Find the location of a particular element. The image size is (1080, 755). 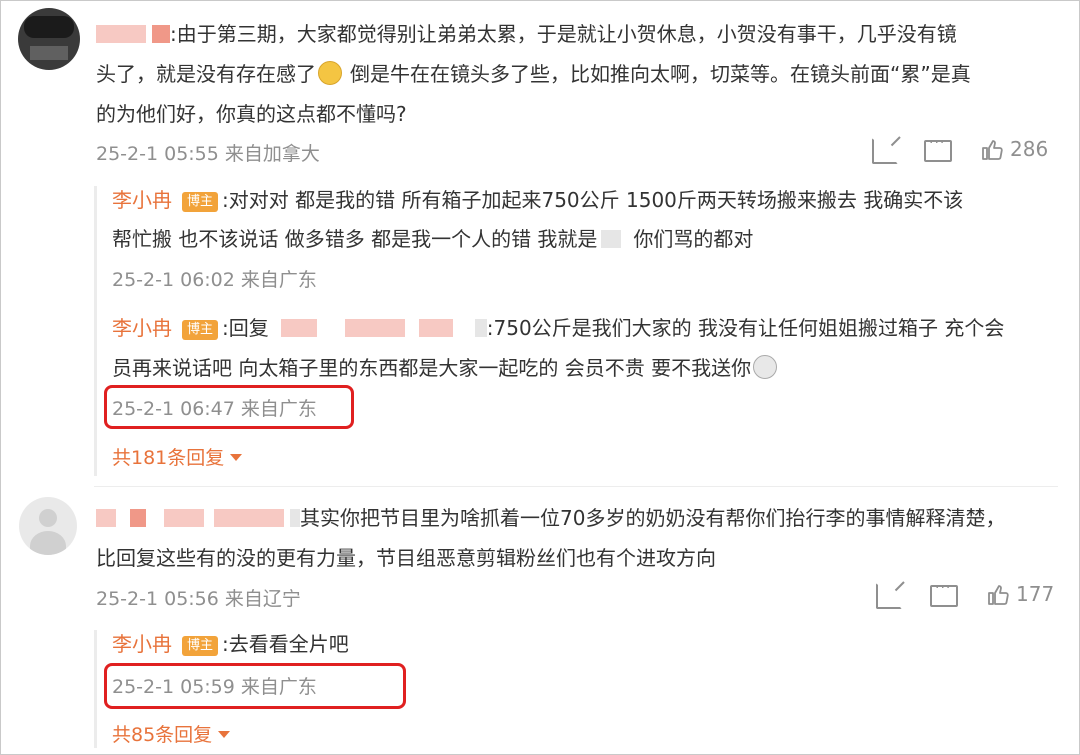

reply-2-line-1: 李小冉 博主:回复:750公斤是我们大家的 我没有让任何姐姐搬过箱子 充个会 is located at coordinates (558, 328).